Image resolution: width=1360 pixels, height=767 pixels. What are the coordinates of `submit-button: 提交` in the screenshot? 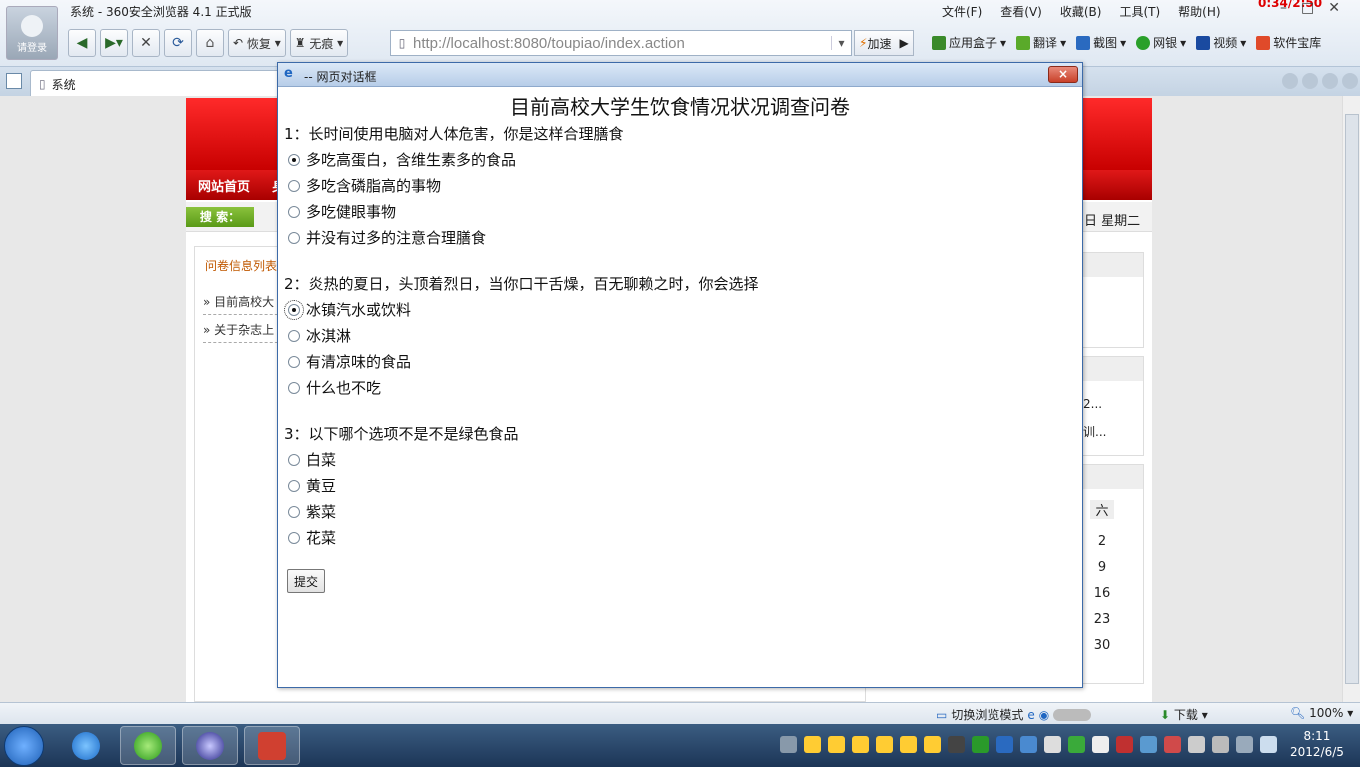 It's located at (306, 581).